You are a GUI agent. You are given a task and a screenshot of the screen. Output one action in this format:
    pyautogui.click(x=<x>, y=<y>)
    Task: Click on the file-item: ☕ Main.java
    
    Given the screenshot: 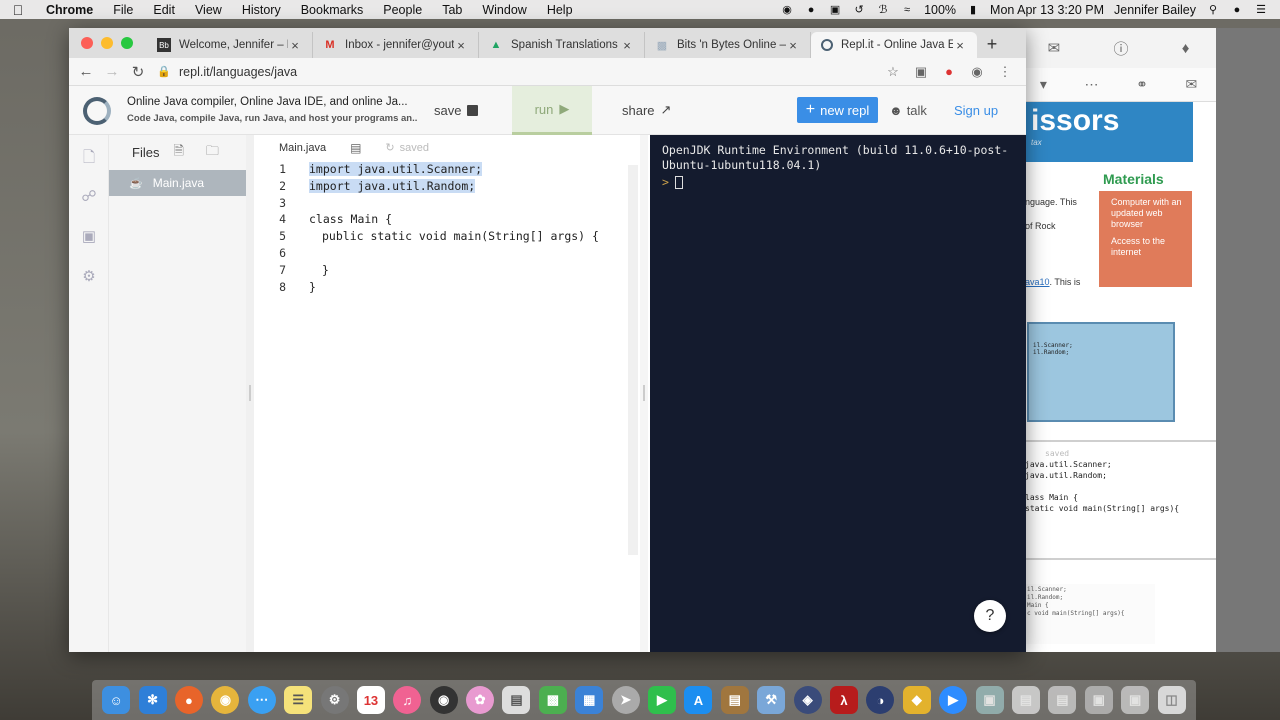 What is the action you would take?
    pyautogui.click(x=177, y=183)
    